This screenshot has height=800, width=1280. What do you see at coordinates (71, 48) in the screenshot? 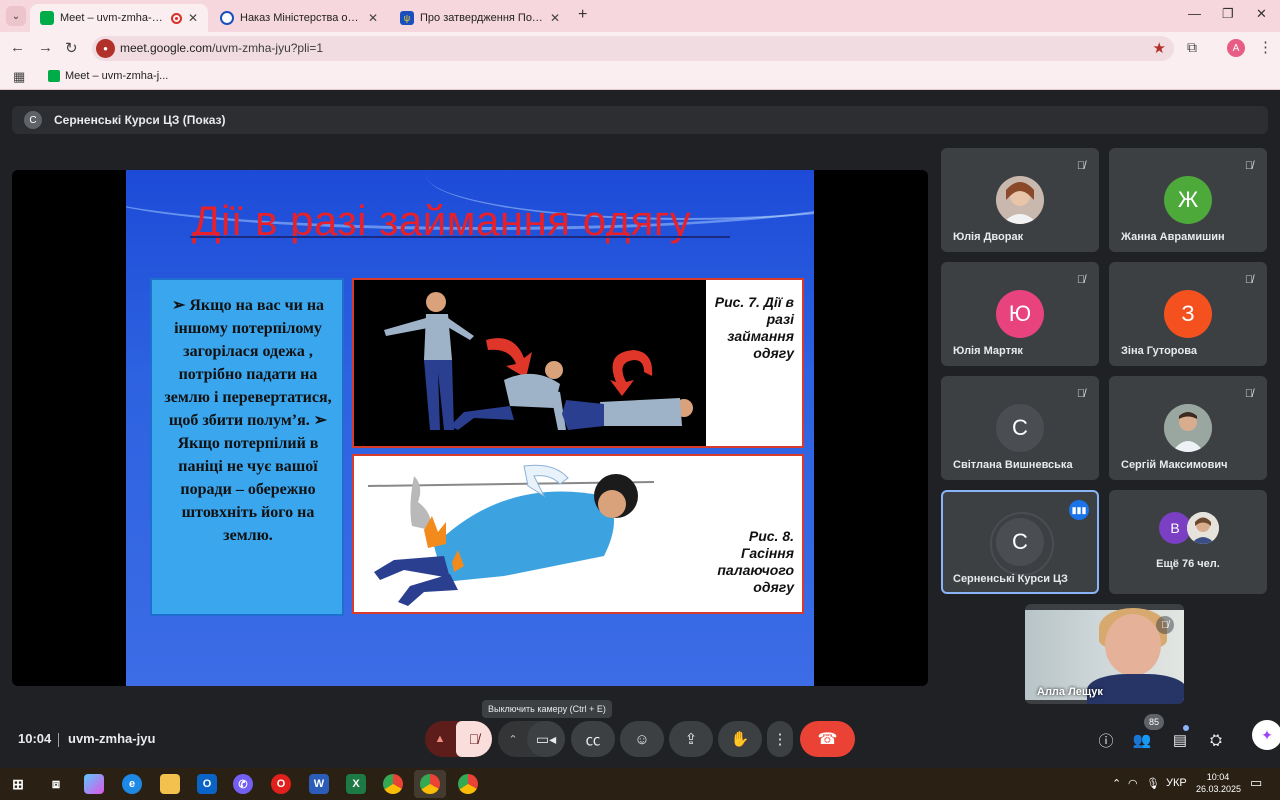
I see `reload-icon: ↻` at bounding box center [71, 48].